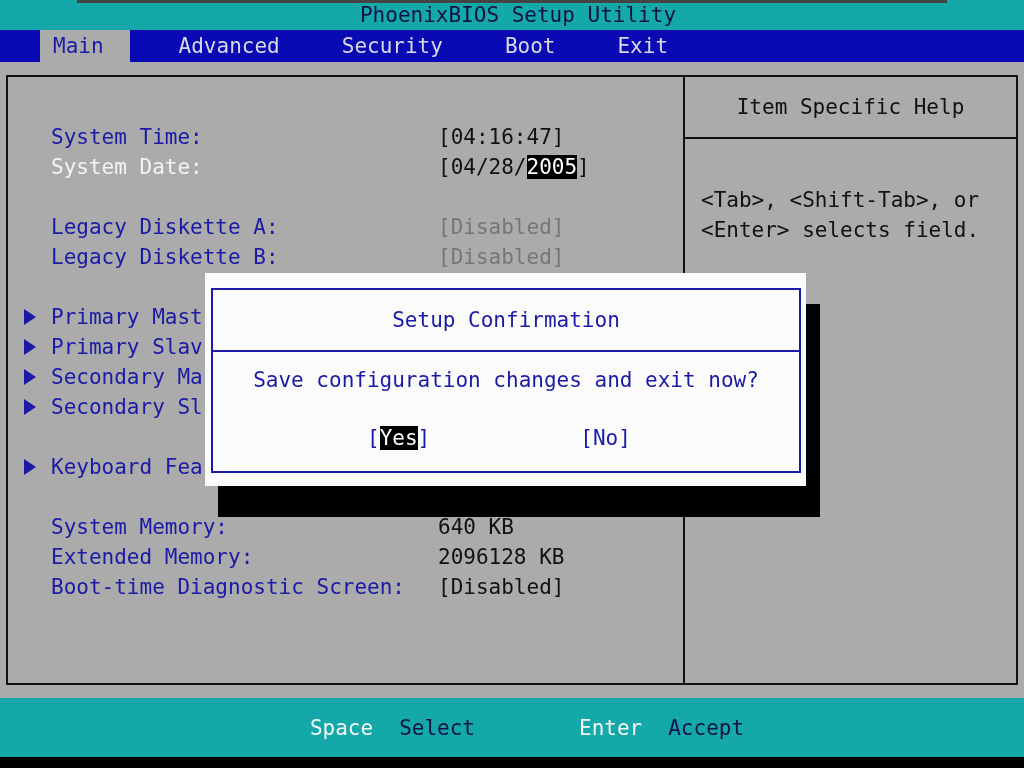  I want to click on dialog-message: Save configuration changes and exit now?, so click(506, 380).